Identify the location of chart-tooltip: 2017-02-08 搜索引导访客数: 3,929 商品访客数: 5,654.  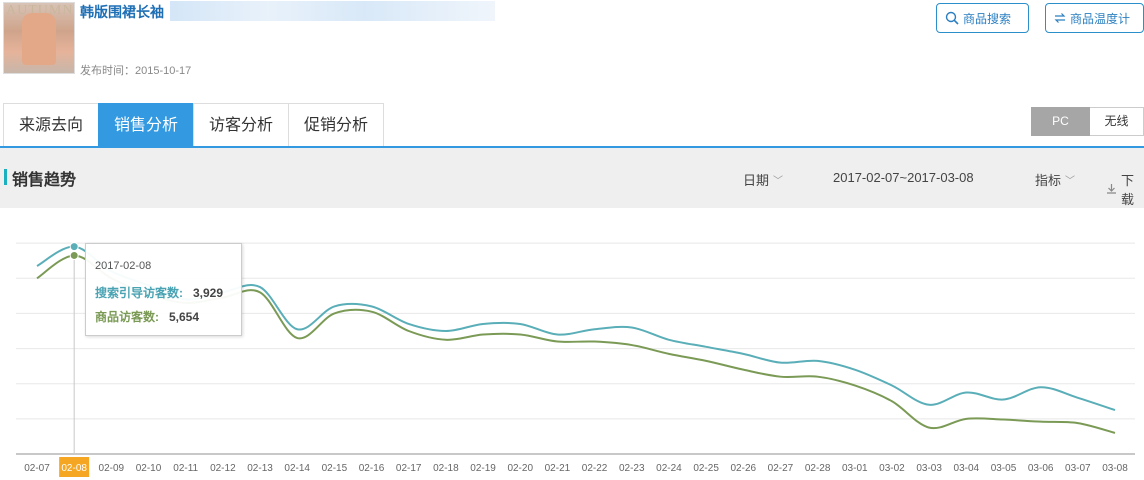
(163, 289).